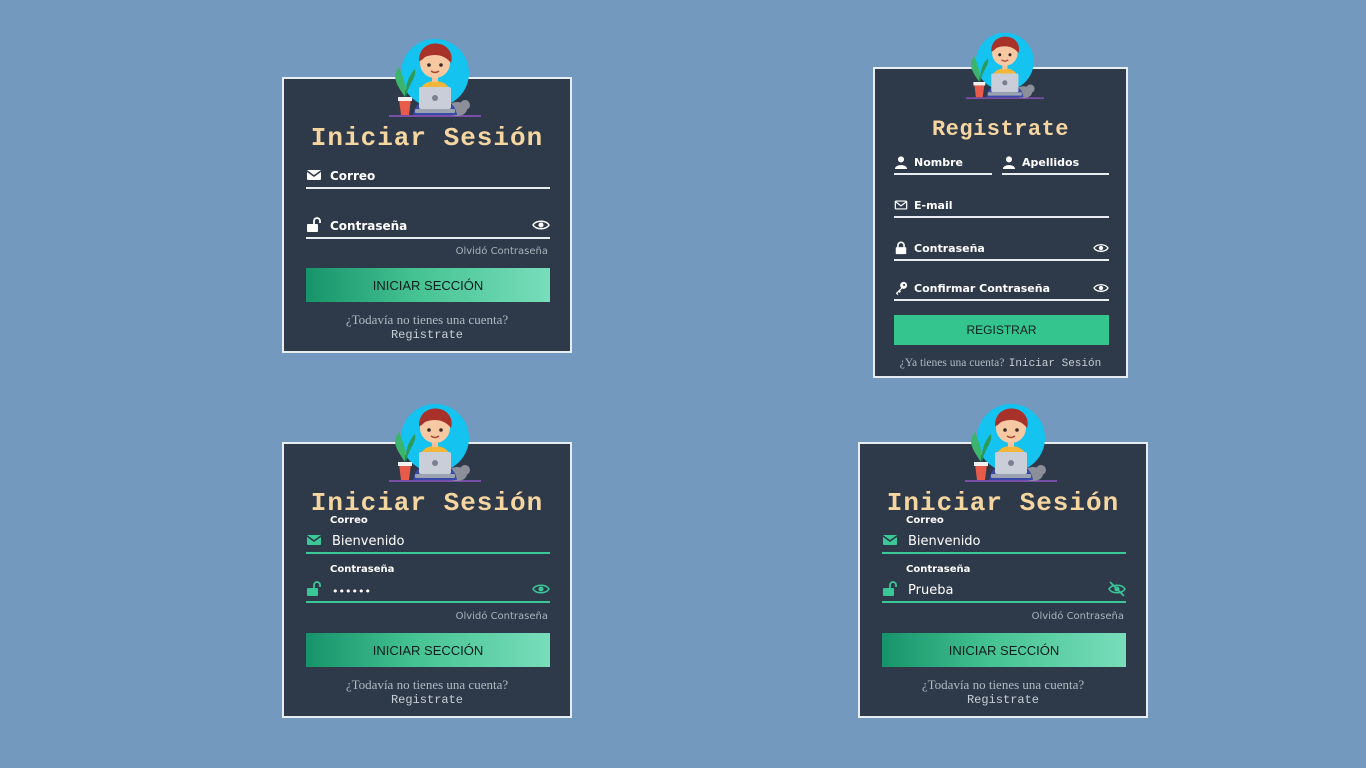 The height and width of the screenshot is (768, 1366). Describe the element at coordinates (938, 162) in the screenshot. I see `first-name-label: Nombre` at that location.